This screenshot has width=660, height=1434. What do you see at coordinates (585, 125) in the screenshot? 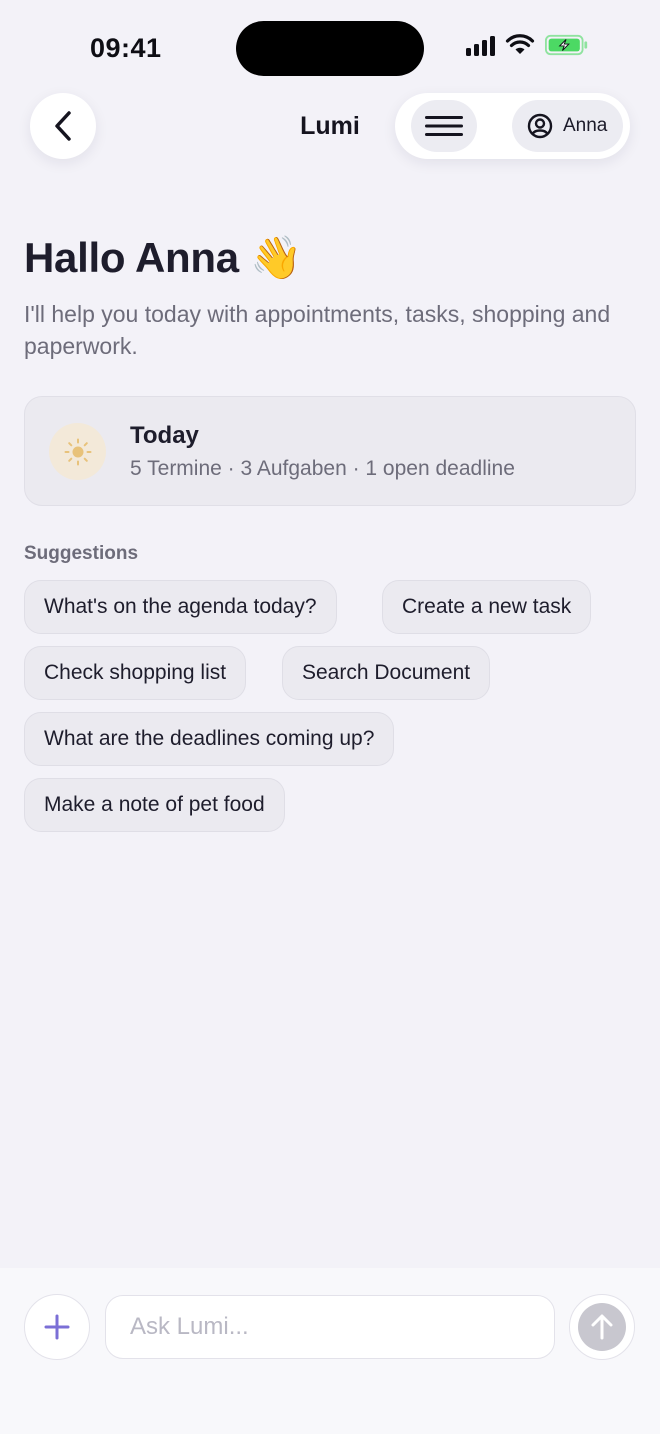
I see `account-name: Anna` at bounding box center [585, 125].